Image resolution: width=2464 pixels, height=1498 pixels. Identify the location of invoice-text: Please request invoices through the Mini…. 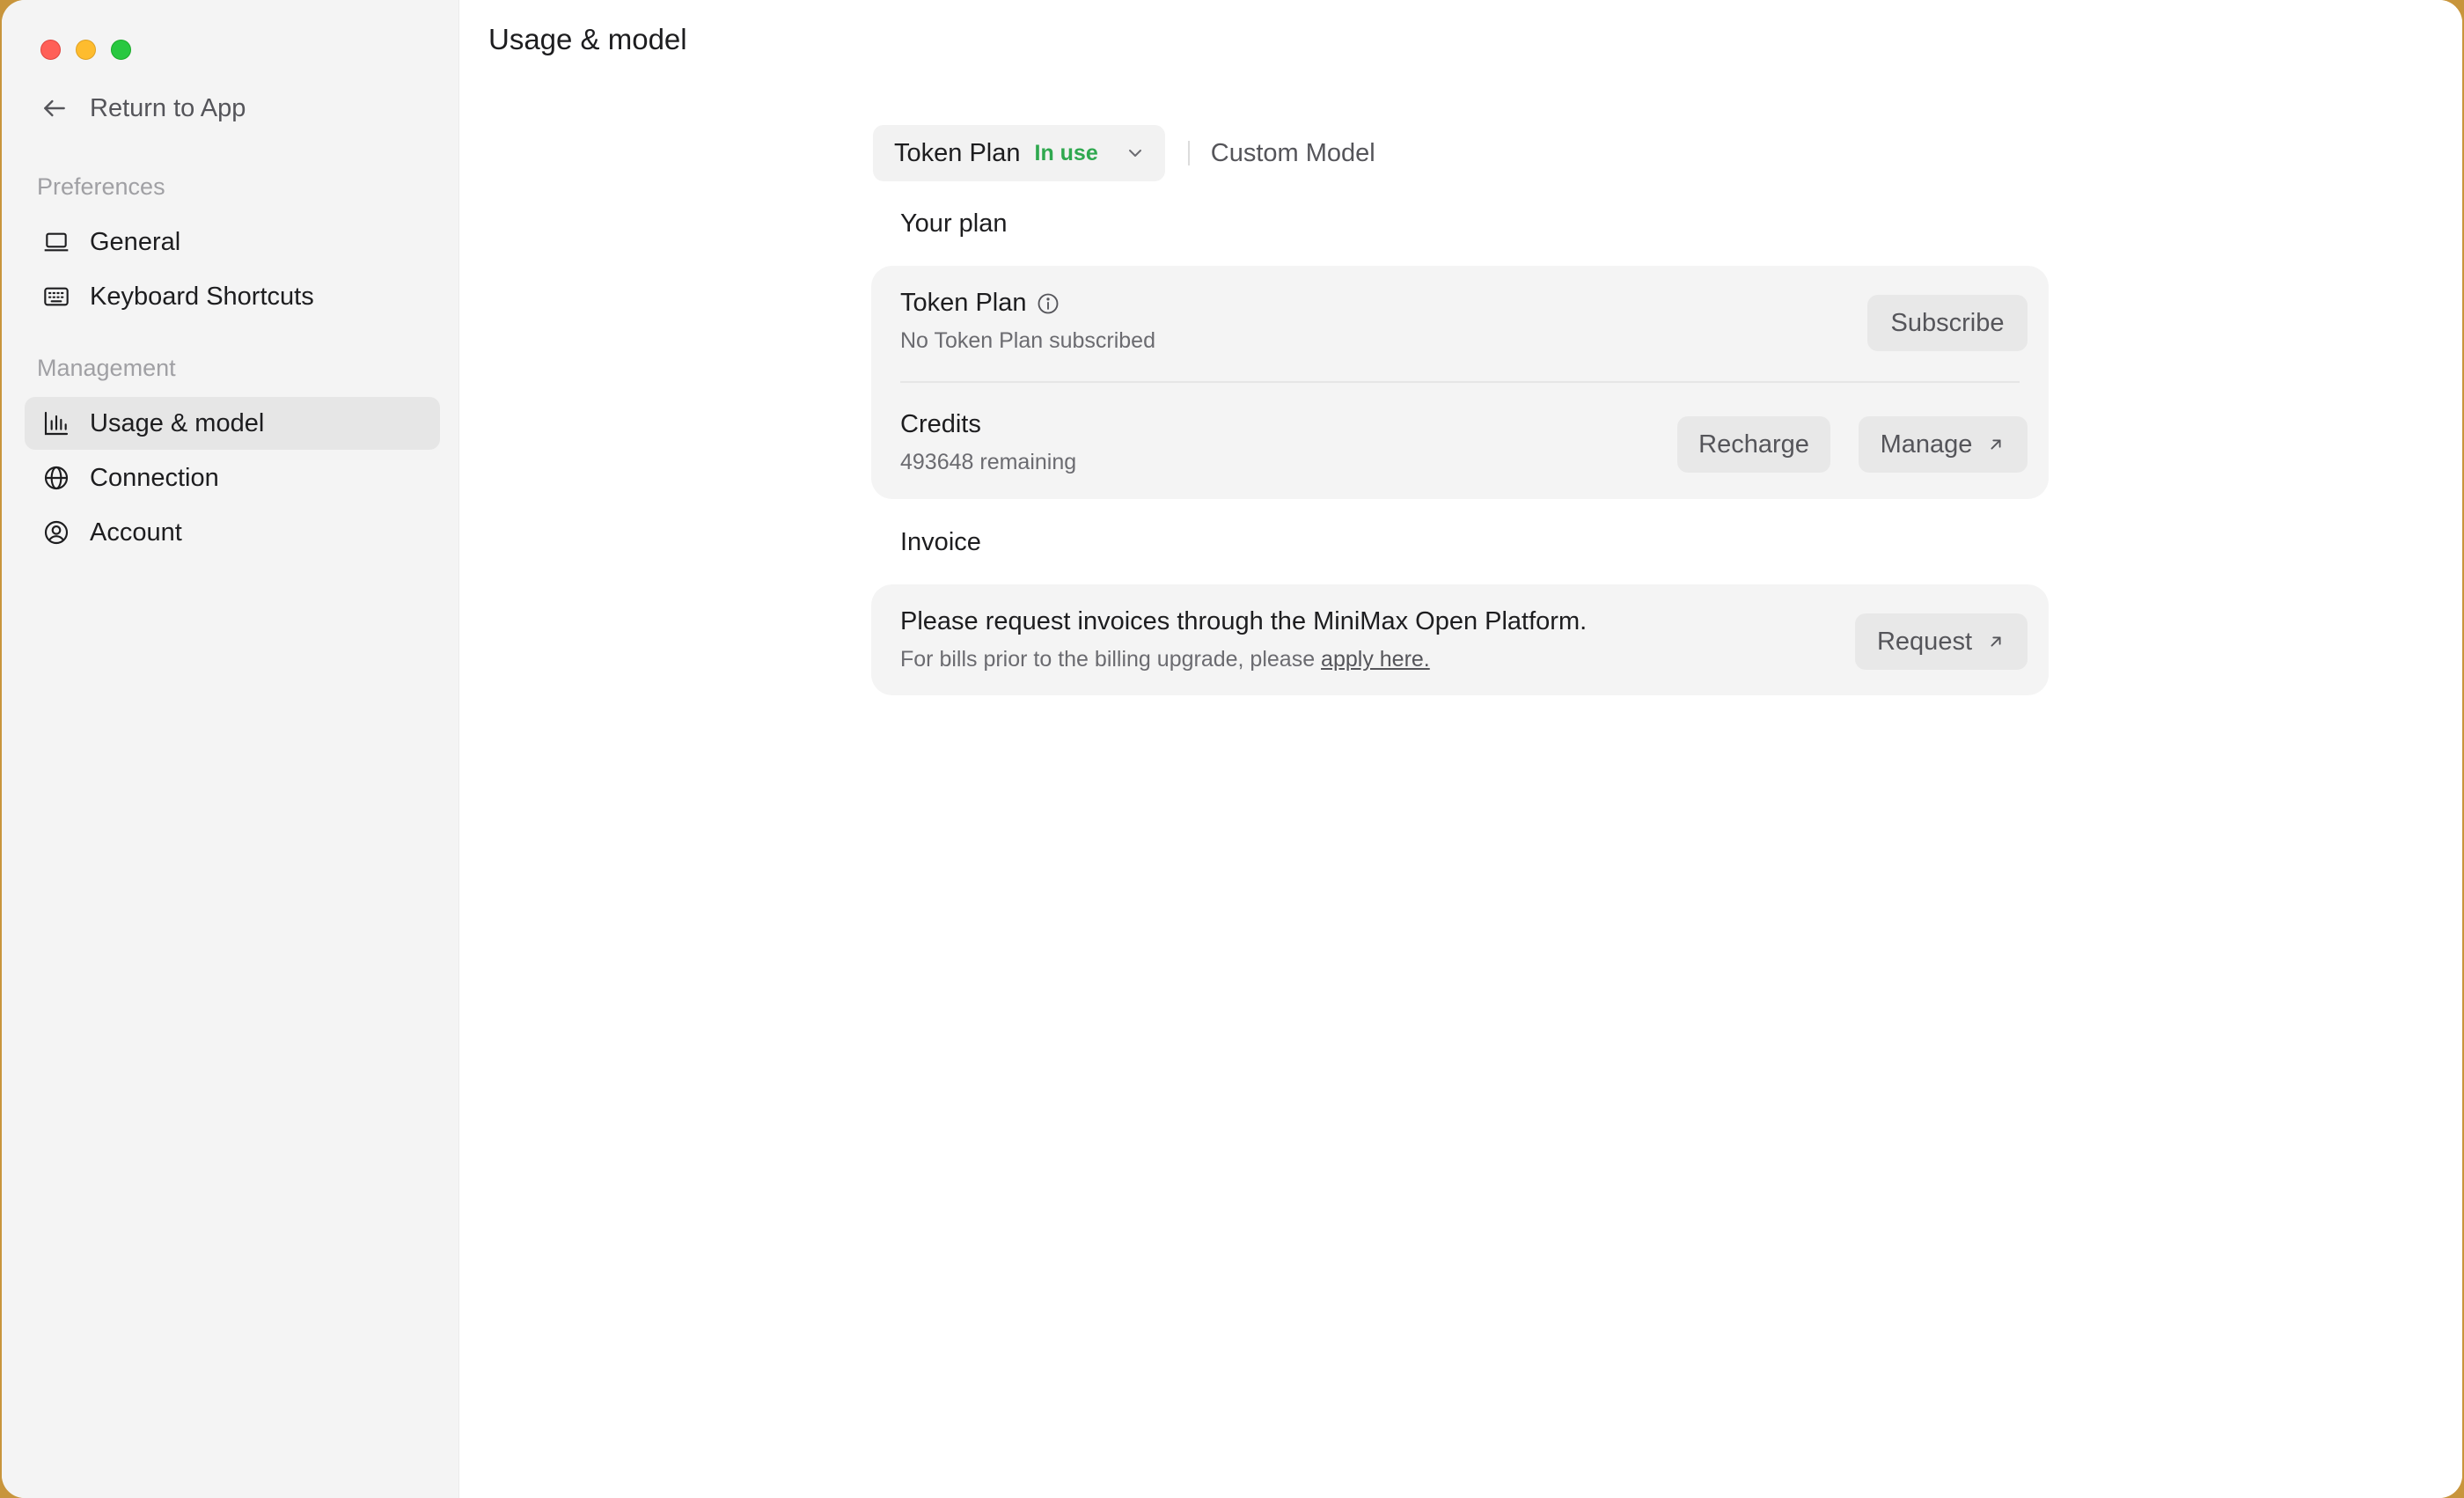
(1244, 621).